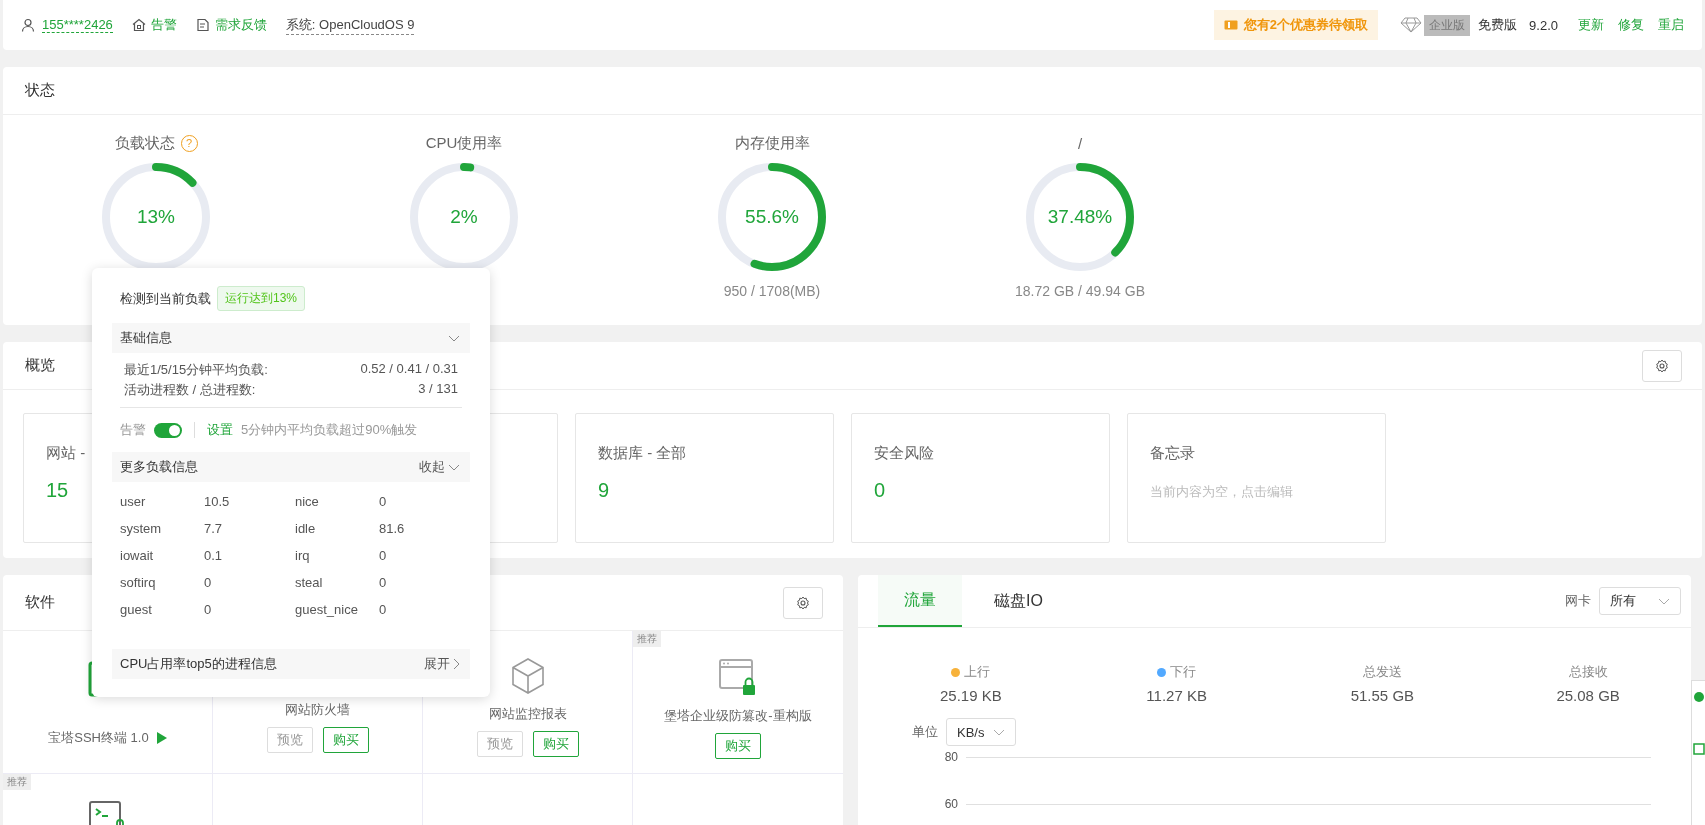 The height and width of the screenshot is (825, 1705). What do you see at coordinates (438, 389) in the screenshot?
I see `info-value: 3 / 131` at bounding box center [438, 389].